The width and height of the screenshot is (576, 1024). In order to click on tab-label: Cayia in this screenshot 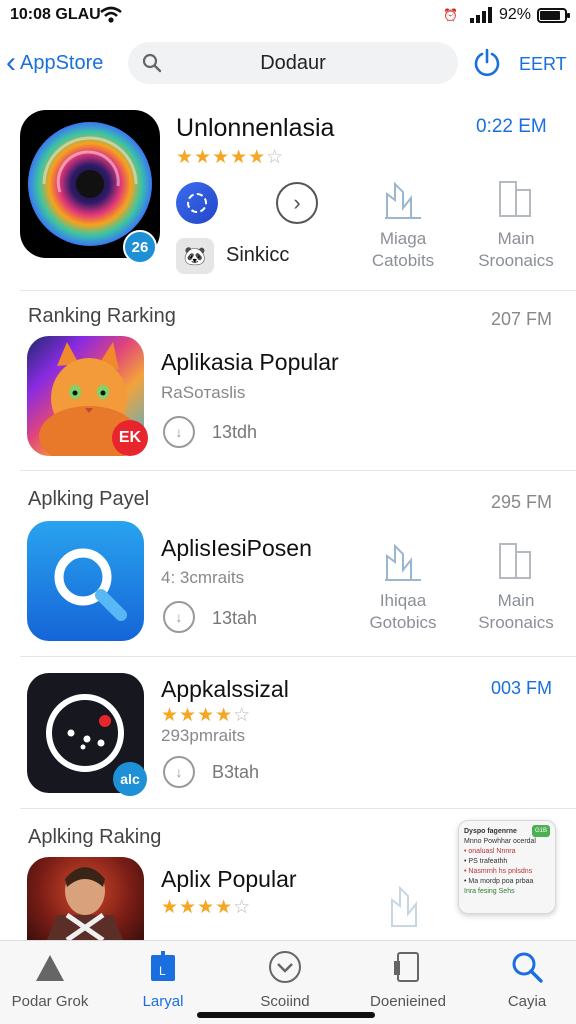, I will do `click(527, 1001)`.